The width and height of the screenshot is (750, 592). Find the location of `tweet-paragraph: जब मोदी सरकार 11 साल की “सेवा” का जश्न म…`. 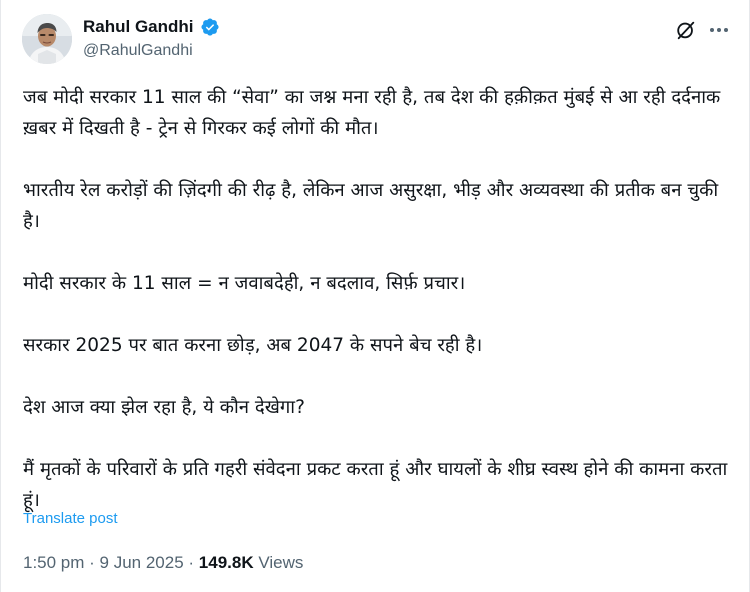

tweet-paragraph: जब मोदी सरकार 11 साल की “सेवा” का जश्न म… is located at coordinates (372, 113).